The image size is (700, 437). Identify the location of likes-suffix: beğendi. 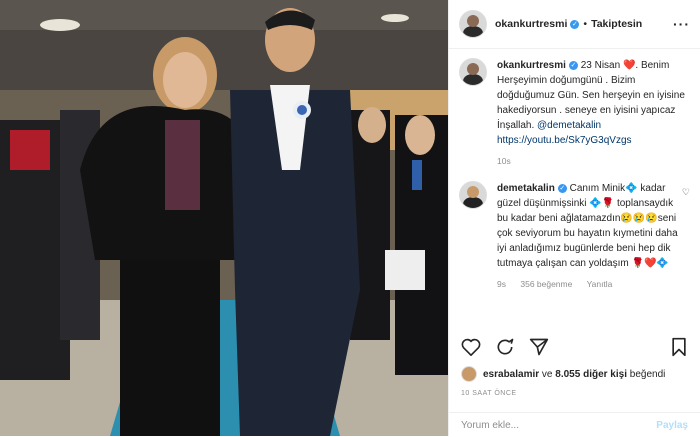
(646, 374).